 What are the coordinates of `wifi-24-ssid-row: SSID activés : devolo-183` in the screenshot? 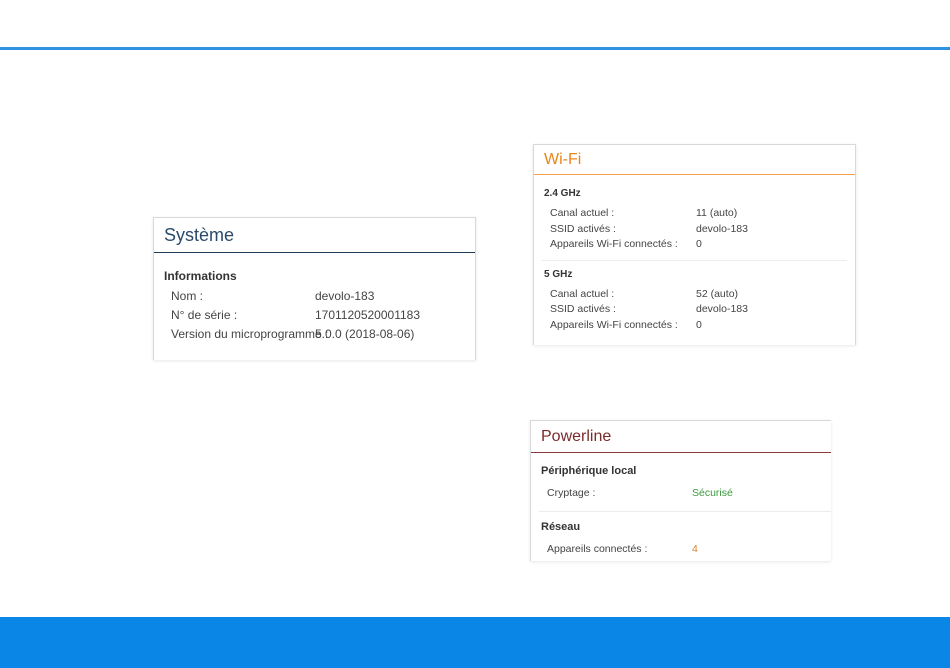 It's located at (694, 231).